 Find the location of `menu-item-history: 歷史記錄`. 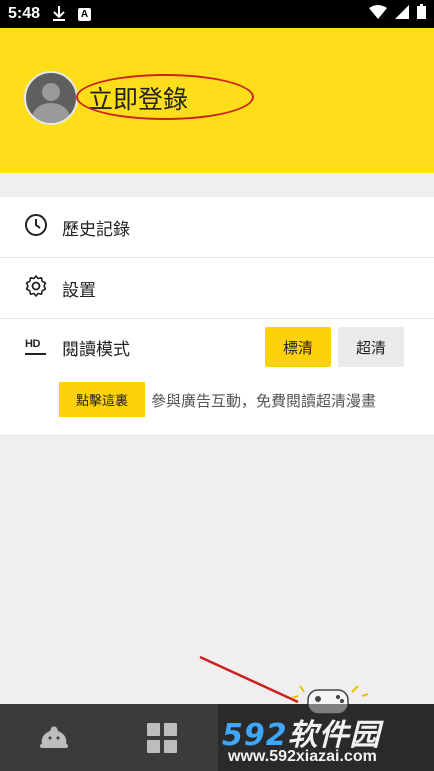

menu-item-history: 歷史記錄 is located at coordinates (217, 227).